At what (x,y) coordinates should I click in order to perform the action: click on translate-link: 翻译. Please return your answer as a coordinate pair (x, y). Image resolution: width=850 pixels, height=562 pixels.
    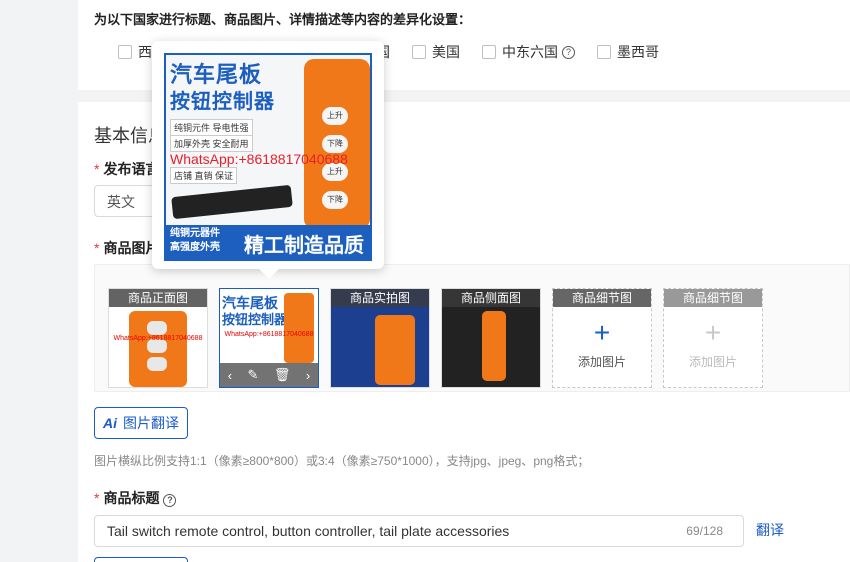
    Looking at the image, I should click on (770, 530).